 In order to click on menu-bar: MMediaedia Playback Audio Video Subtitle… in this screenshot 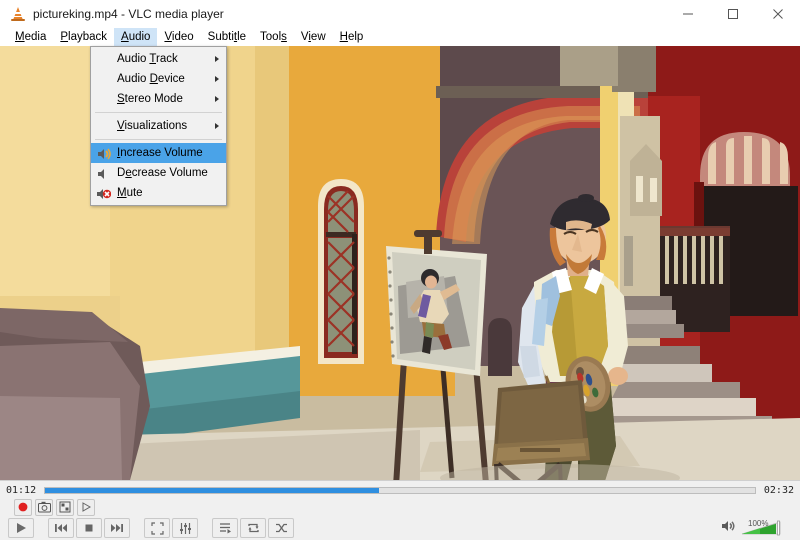, I will do `click(400, 37)`.